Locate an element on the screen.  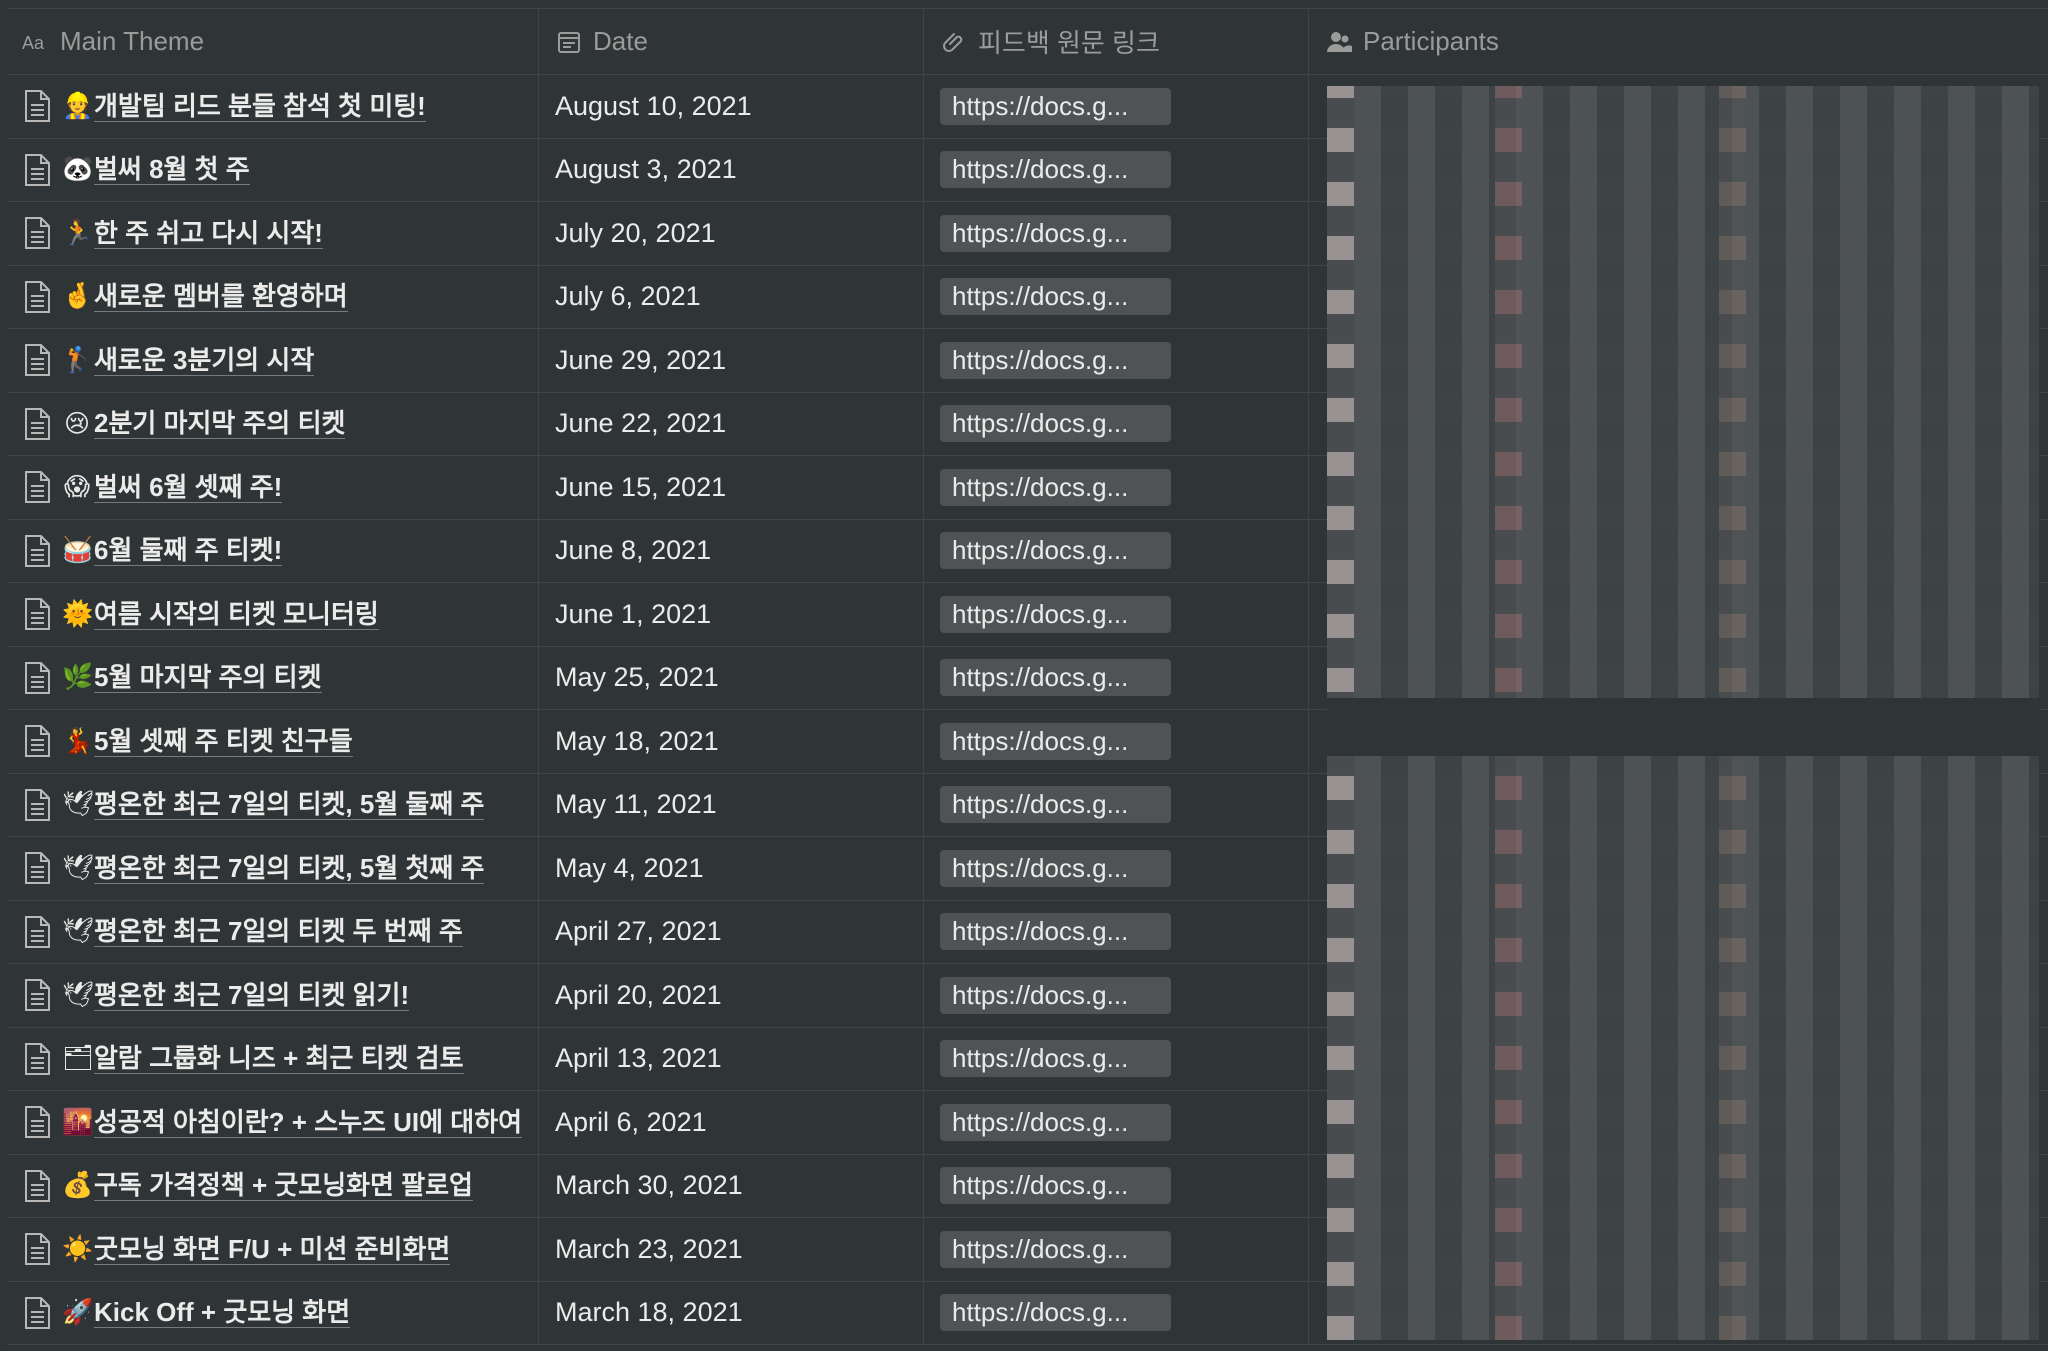
page-title-link: 2분기 마지막 주의 티켓 is located at coordinates (220, 424).